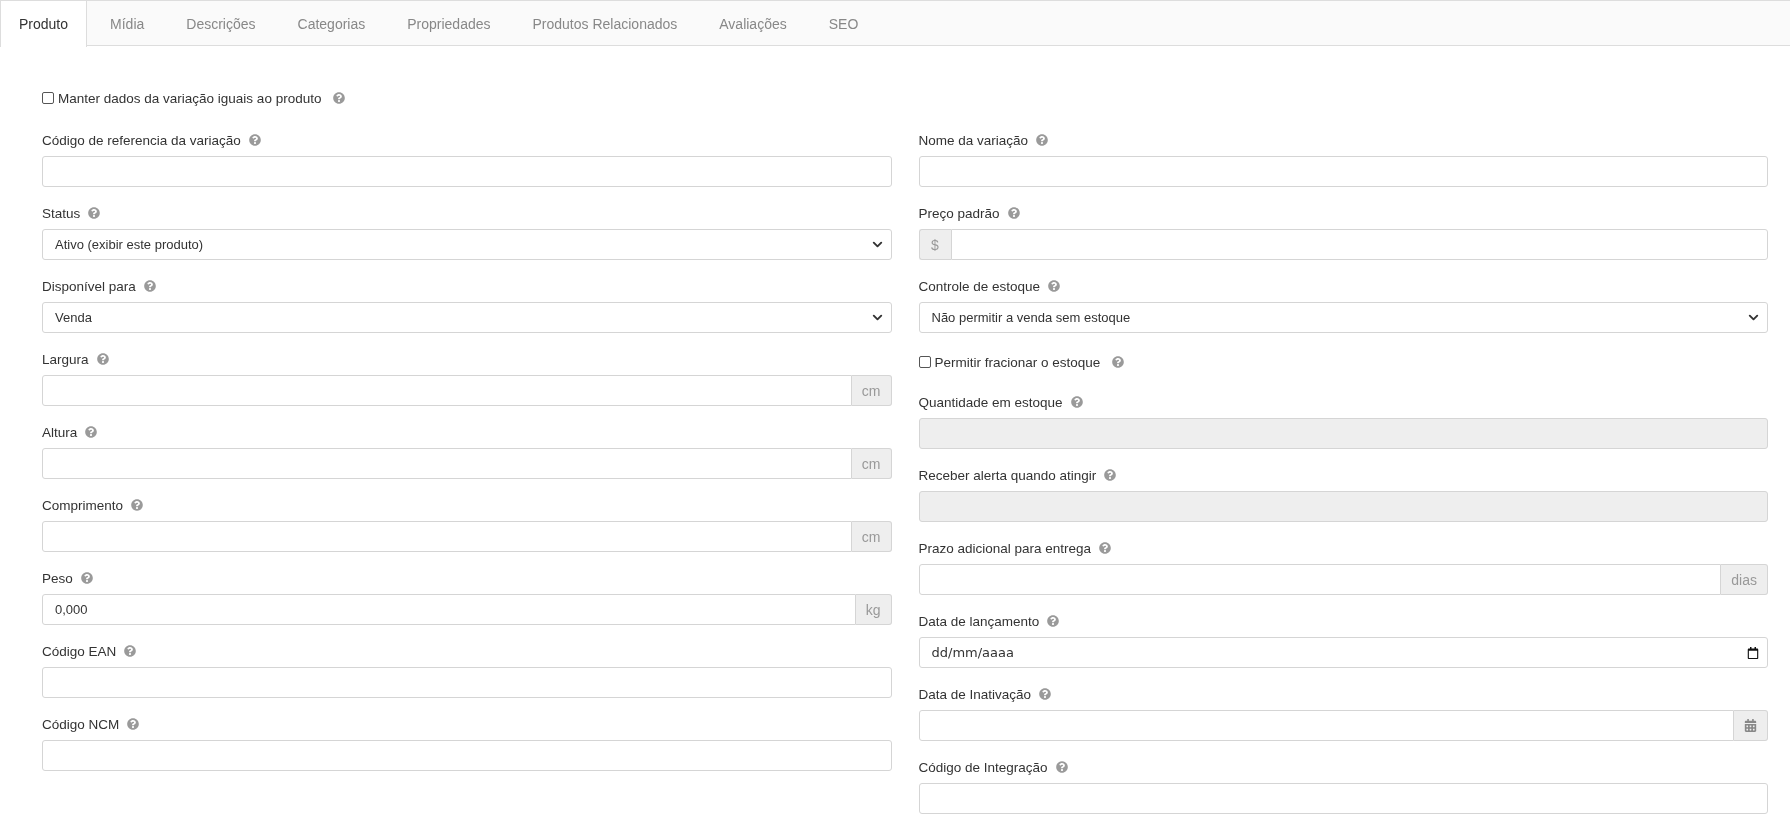  What do you see at coordinates (61, 213) in the screenshot?
I see `field-label: Status` at bounding box center [61, 213].